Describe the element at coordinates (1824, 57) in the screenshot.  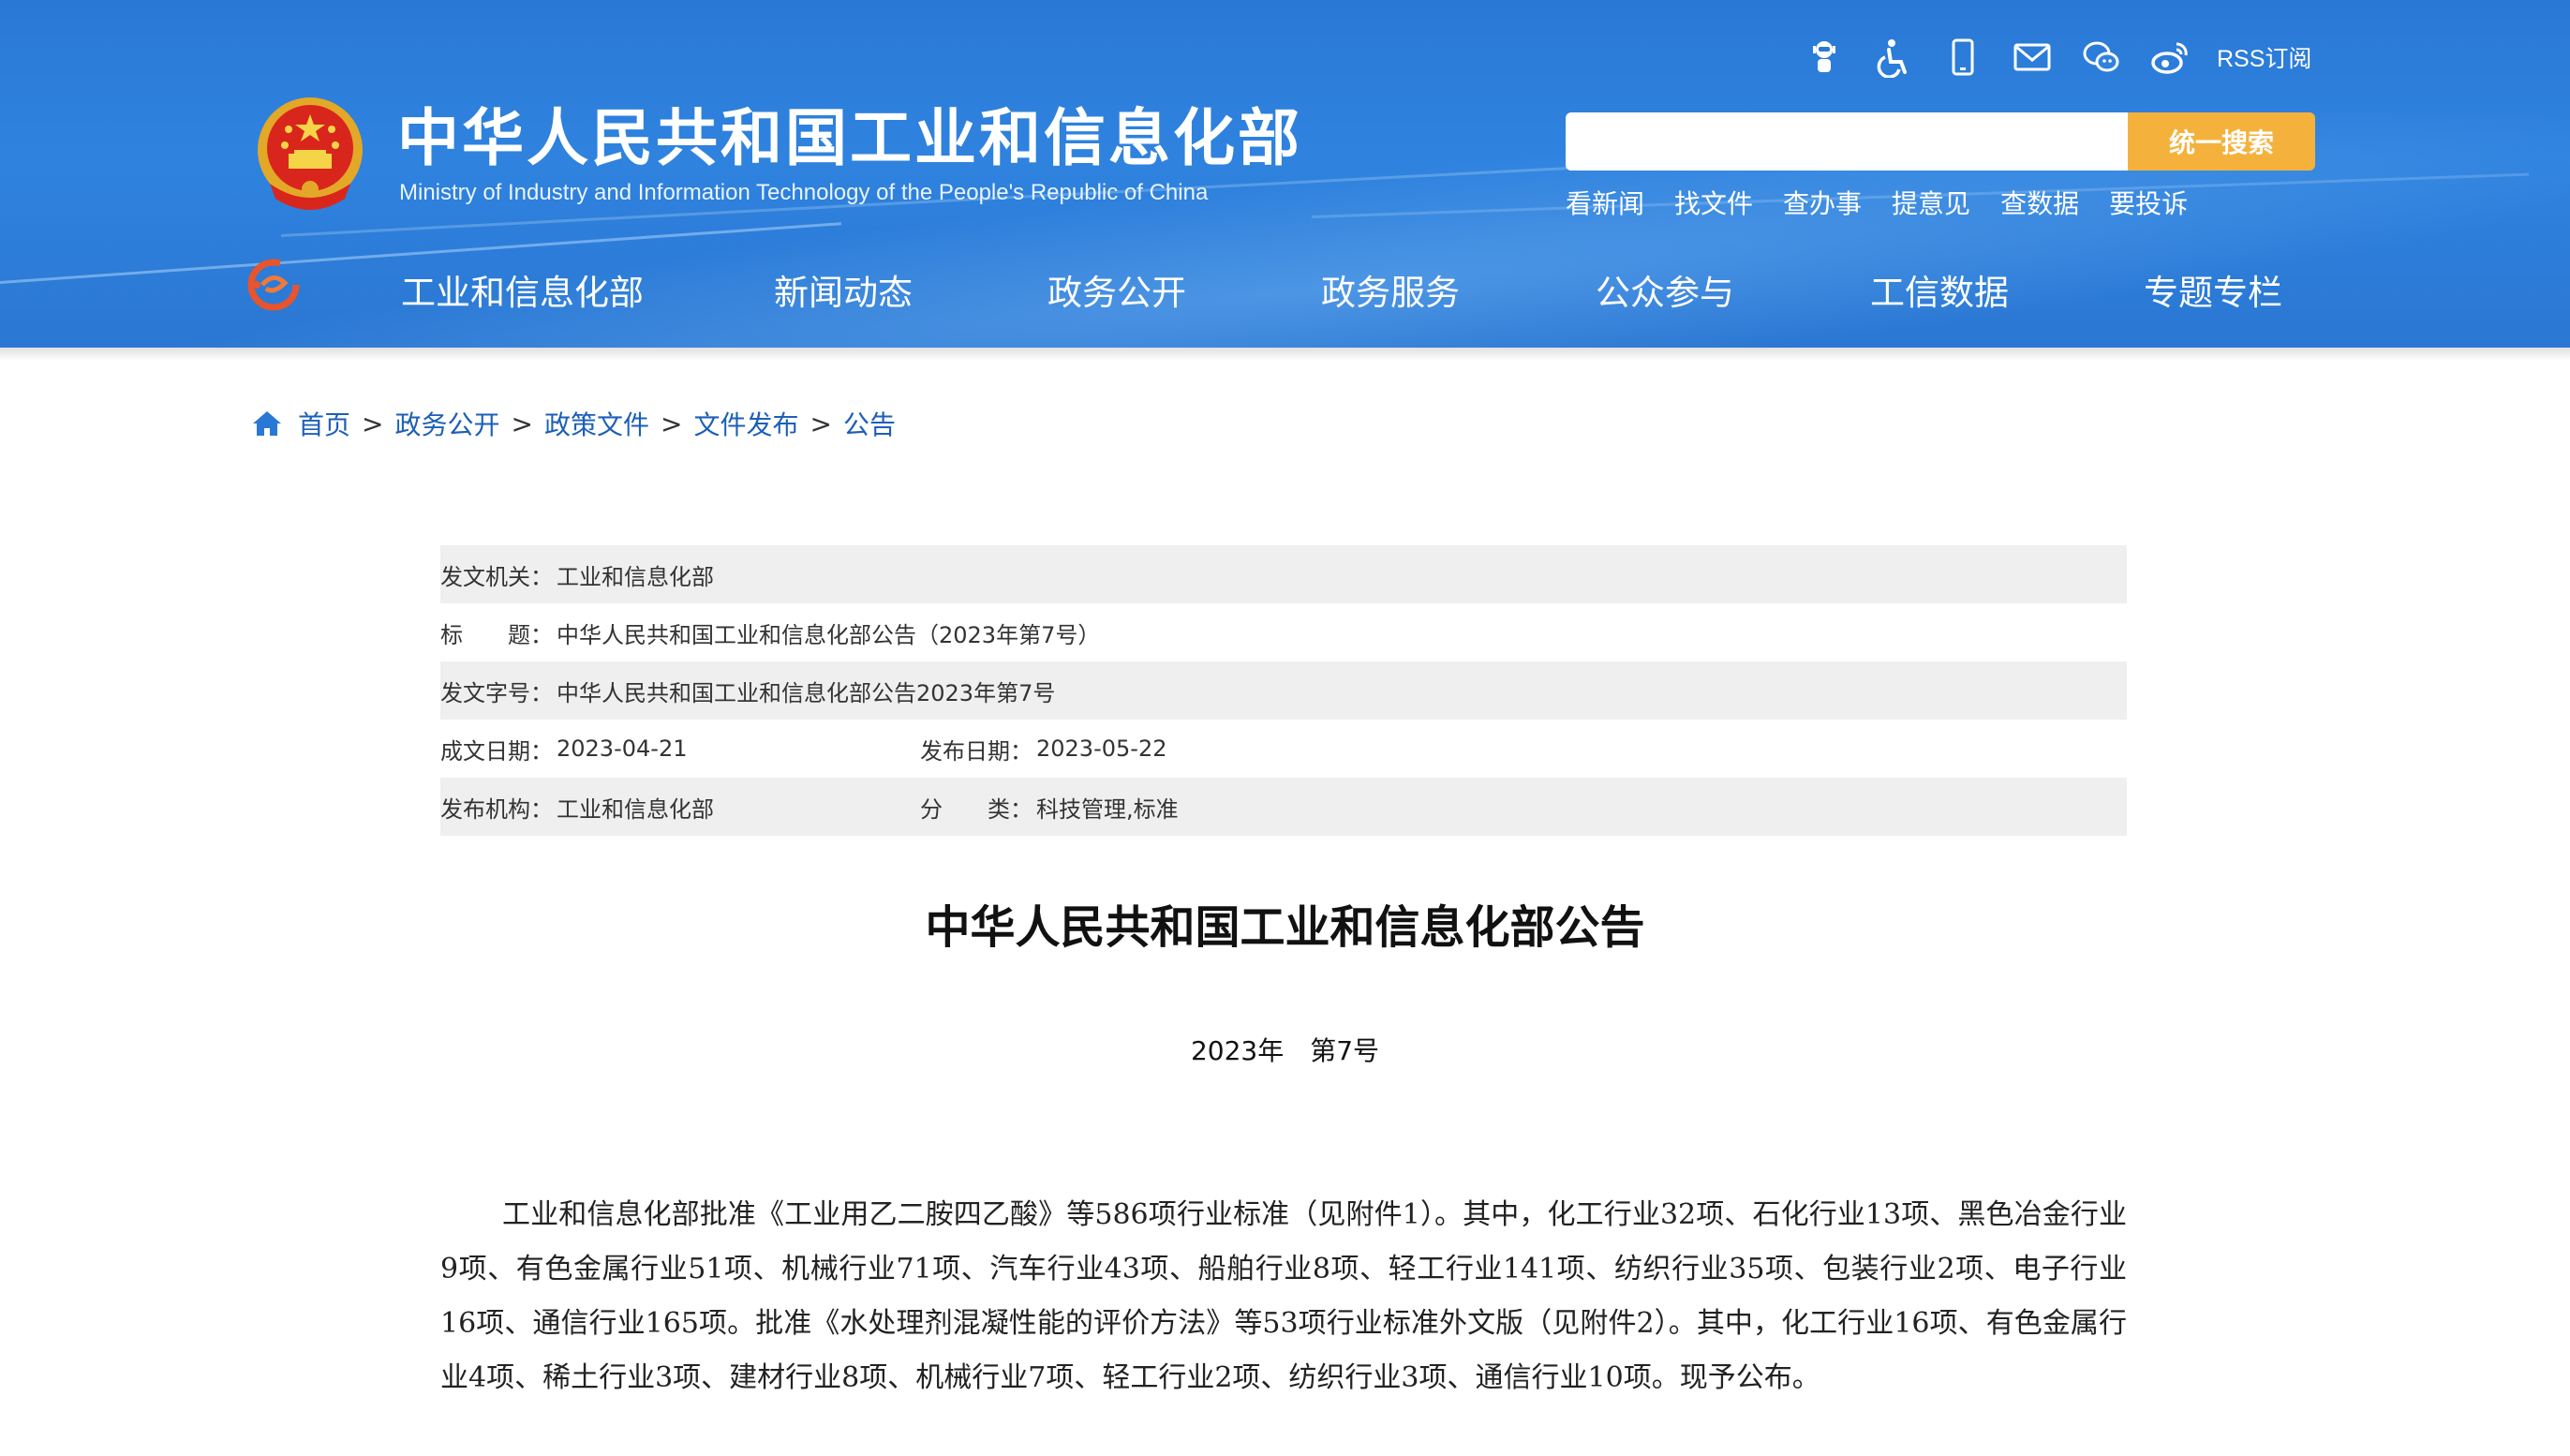
I see `robot-icon` at that location.